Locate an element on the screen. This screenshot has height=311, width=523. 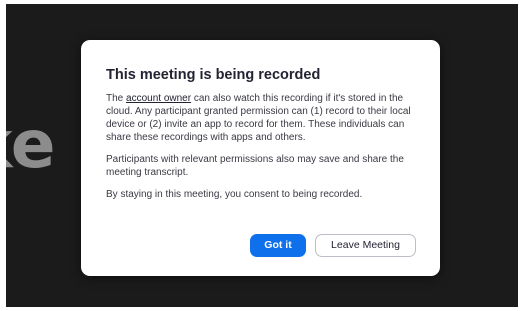
dialog-actions: Got it Leave Meeting is located at coordinates (333, 245).